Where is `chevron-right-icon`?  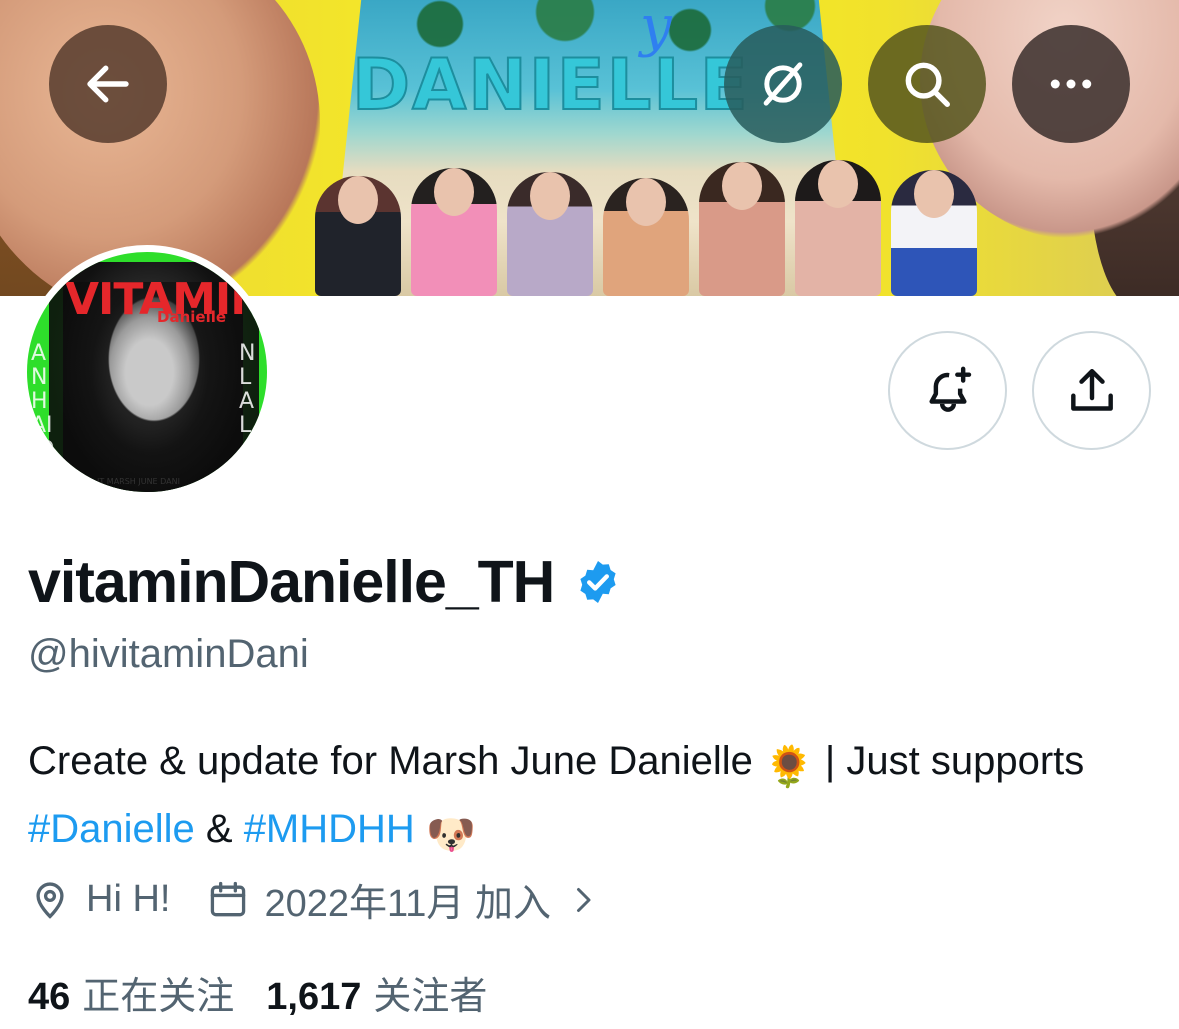 chevron-right-icon is located at coordinates (583, 900).